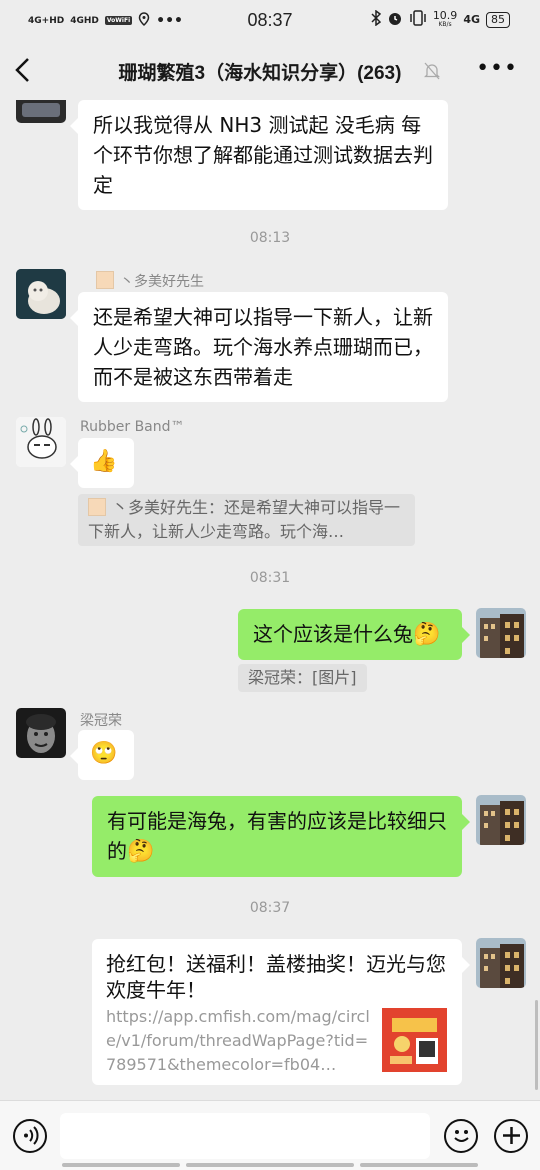  What do you see at coordinates (270, 908) in the screenshot?
I see `timestamp: 08:37` at bounding box center [270, 908].